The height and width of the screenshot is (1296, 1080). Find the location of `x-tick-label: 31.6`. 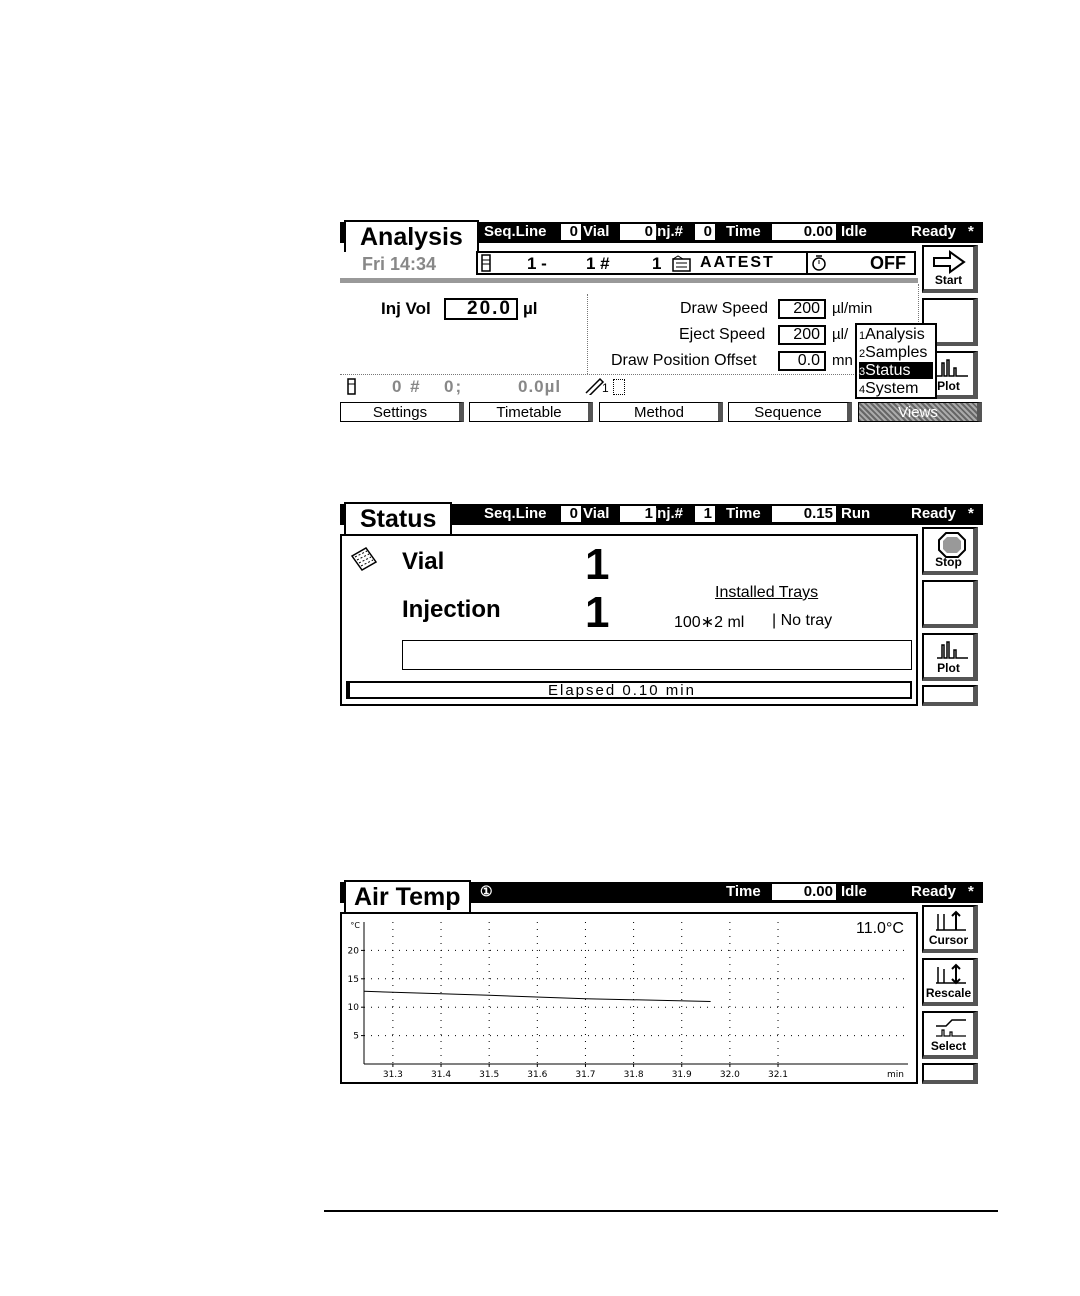

x-tick-label: 31.6 is located at coordinates (537, 1075).